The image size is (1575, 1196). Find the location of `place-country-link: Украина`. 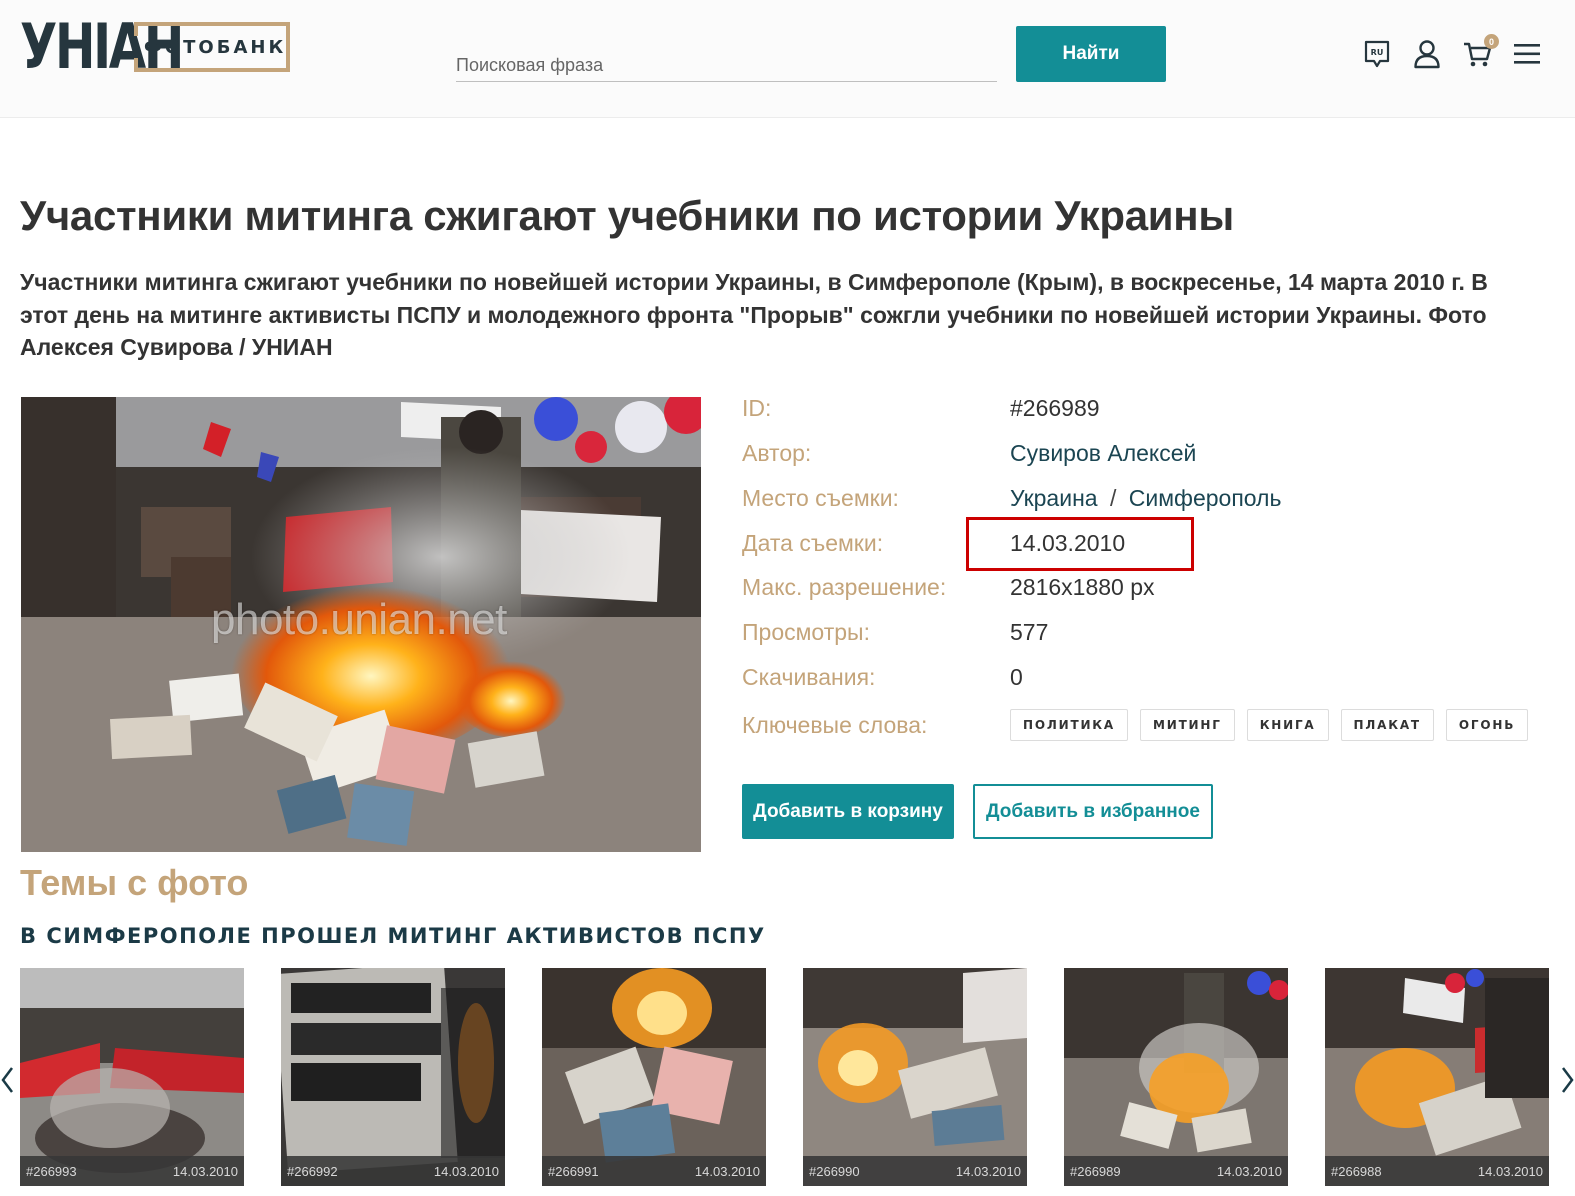

place-country-link: Украина is located at coordinates (1054, 498).